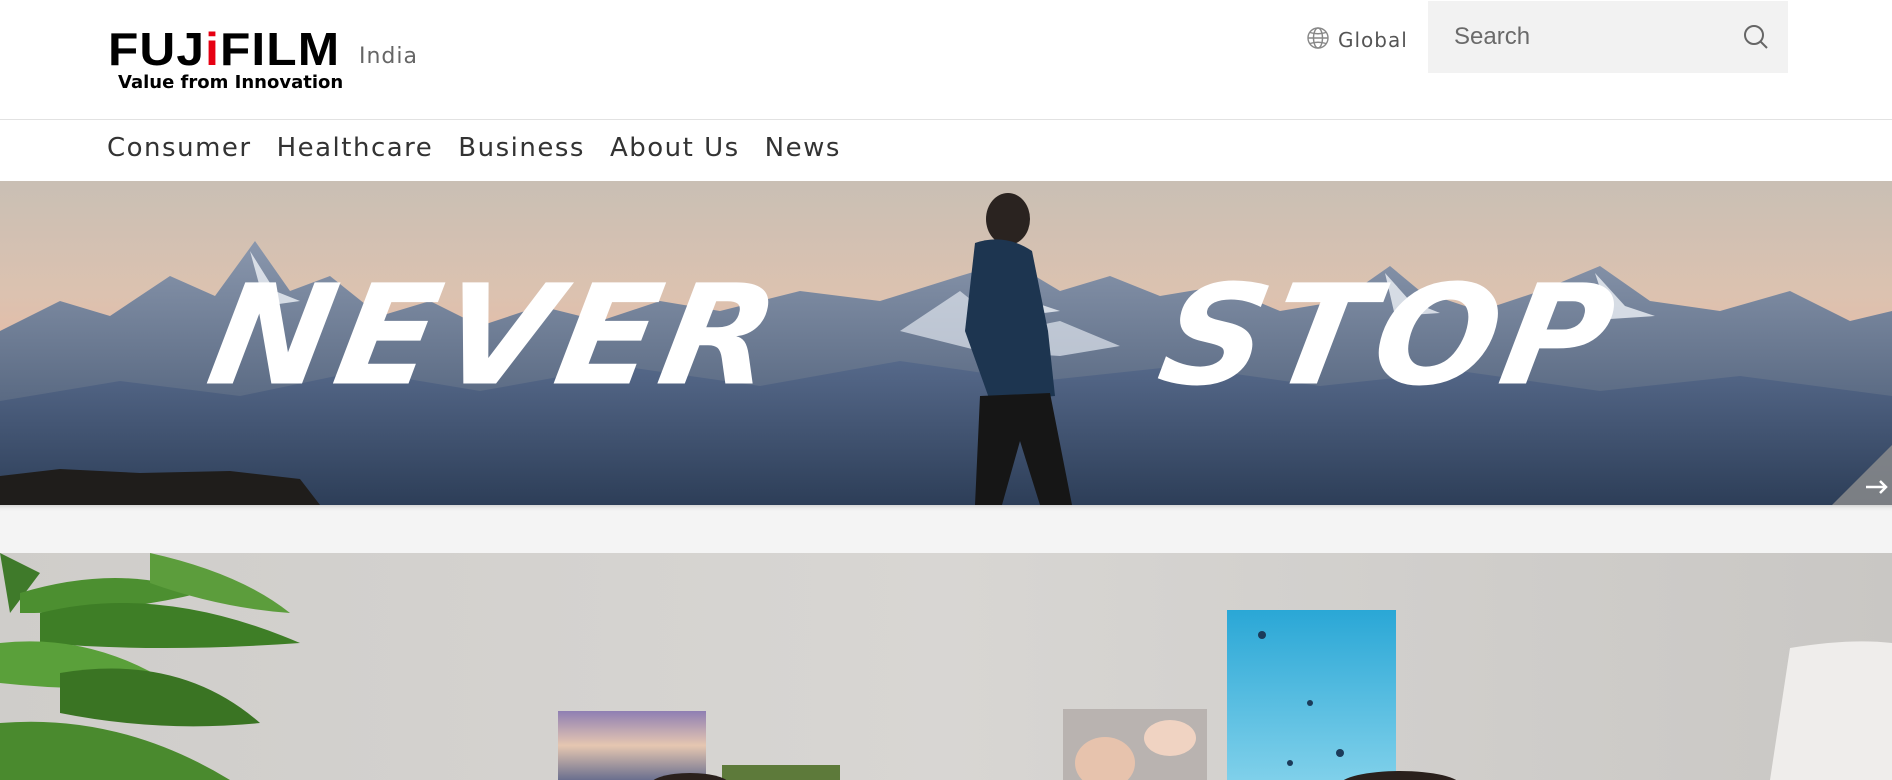  What do you see at coordinates (1389, 336) in the screenshot?
I see `hero-headline-stop: STOP` at bounding box center [1389, 336].